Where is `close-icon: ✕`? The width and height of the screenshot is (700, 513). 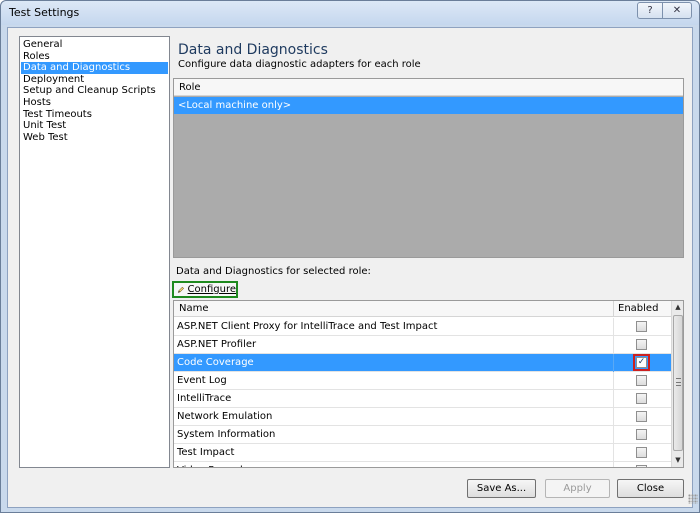
close-icon: ✕ is located at coordinates (677, 10).